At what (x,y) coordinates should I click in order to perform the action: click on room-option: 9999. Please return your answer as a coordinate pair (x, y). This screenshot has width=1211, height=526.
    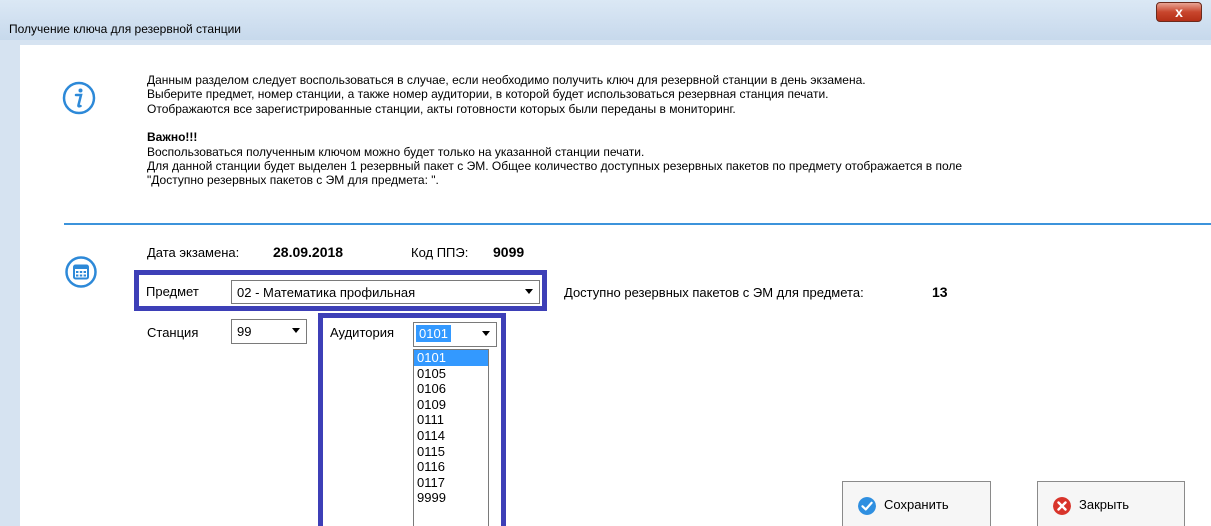
    Looking at the image, I should click on (451, 498).